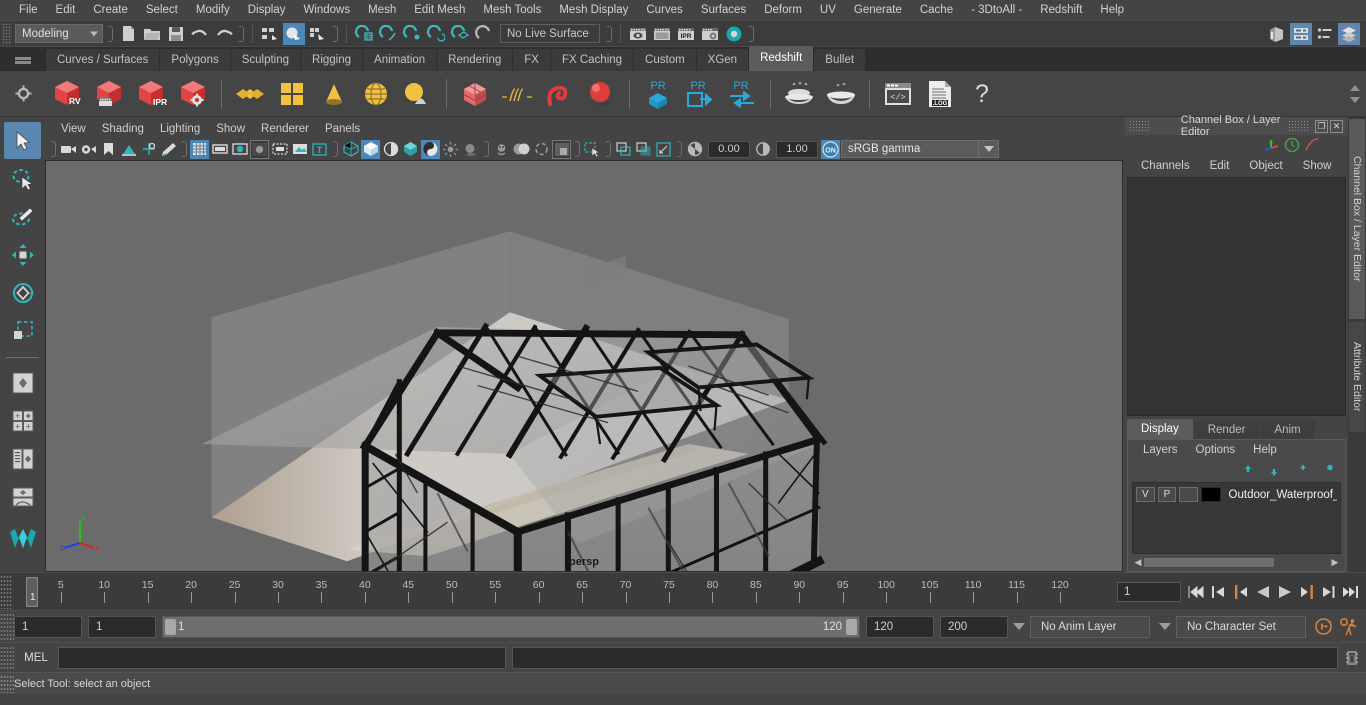 The image size is (1366, 705). Describe the element at coordinates (350, 149) in the screenshot. I see `wireframe-shading-icon` at that location.